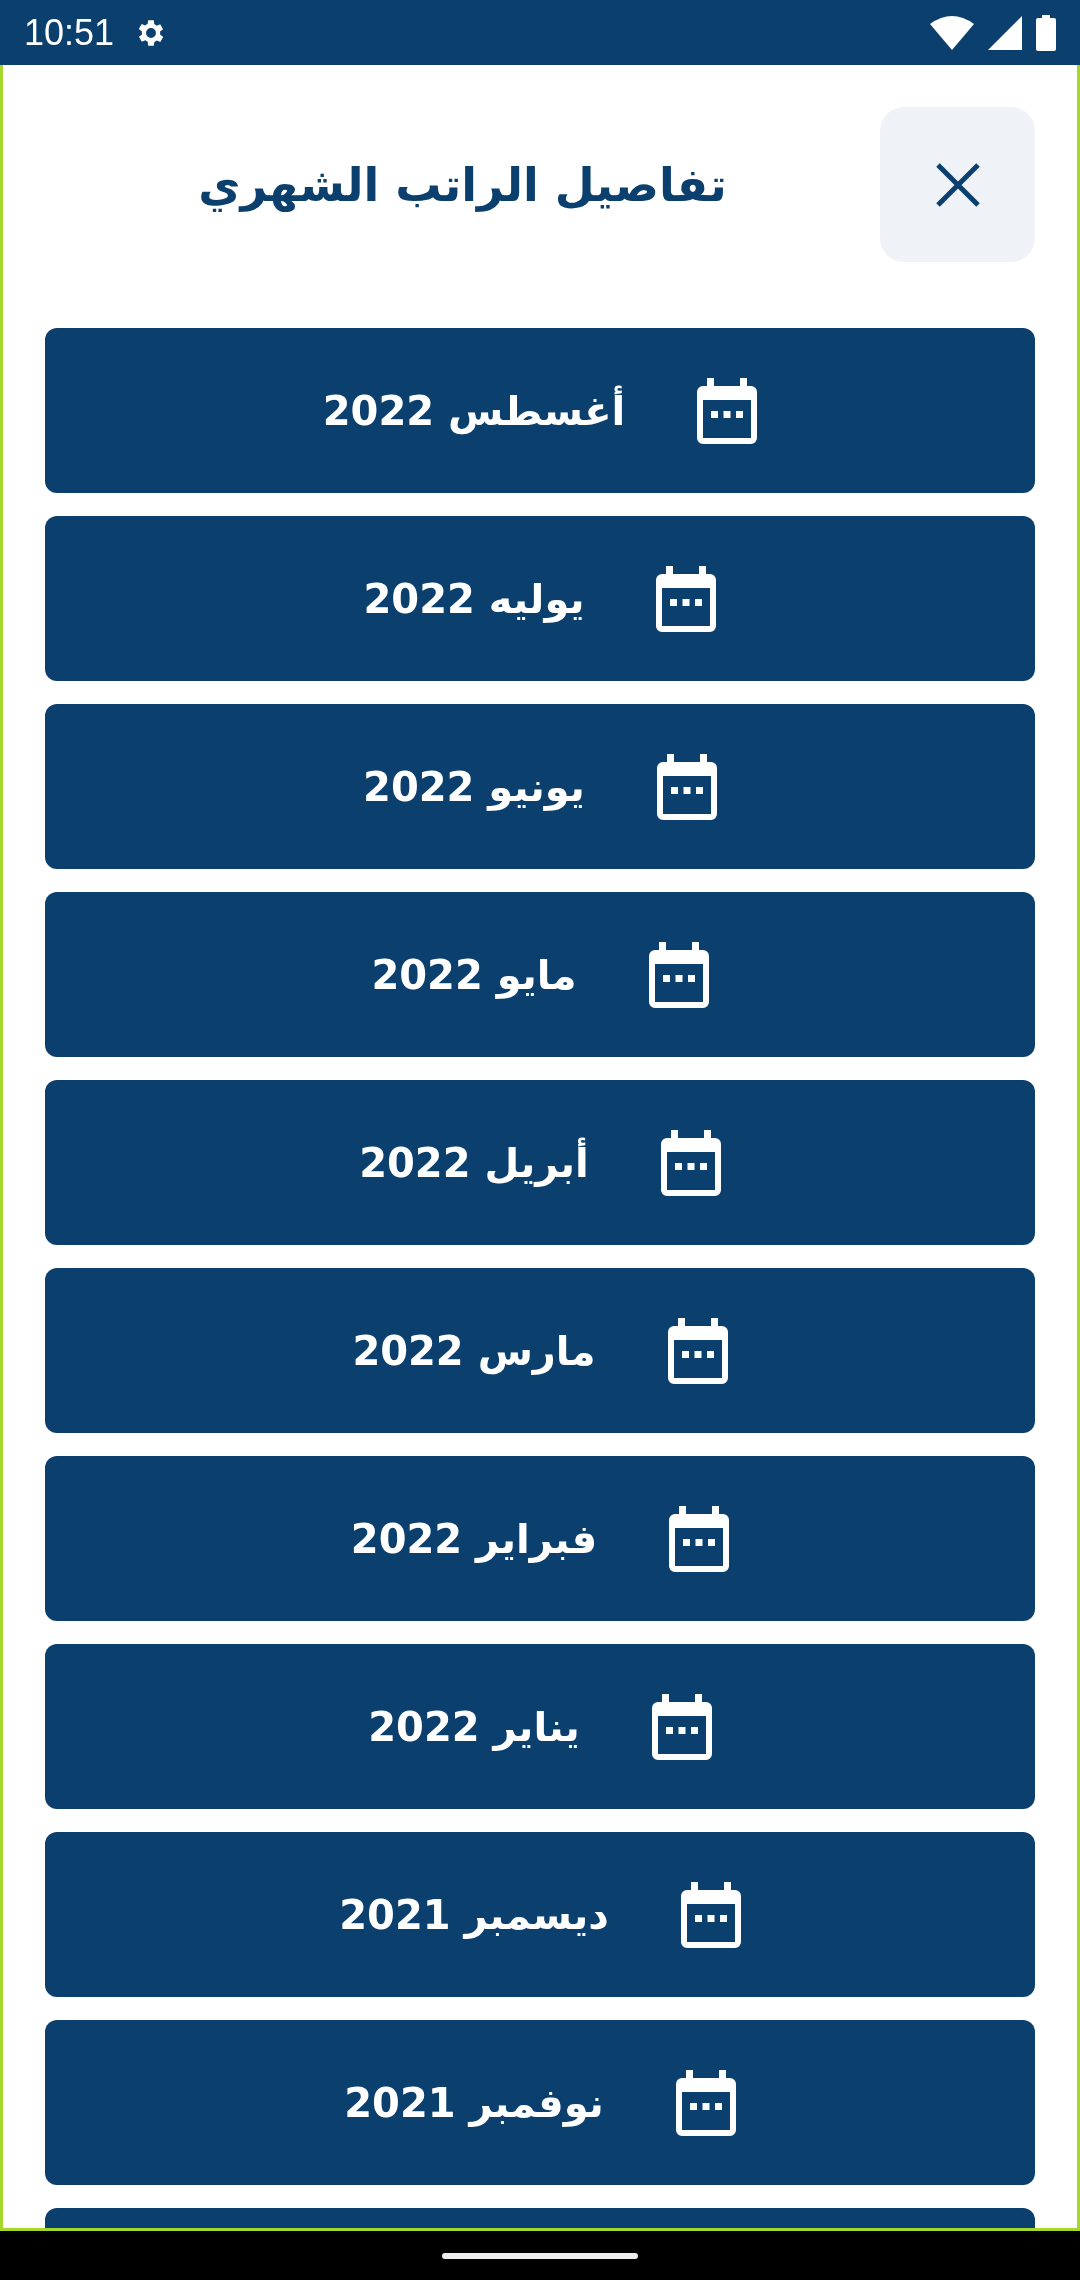 This screenshot has height=2280, width=1080. I want to click on month-button: يونيو 2022, so click(540, 786).